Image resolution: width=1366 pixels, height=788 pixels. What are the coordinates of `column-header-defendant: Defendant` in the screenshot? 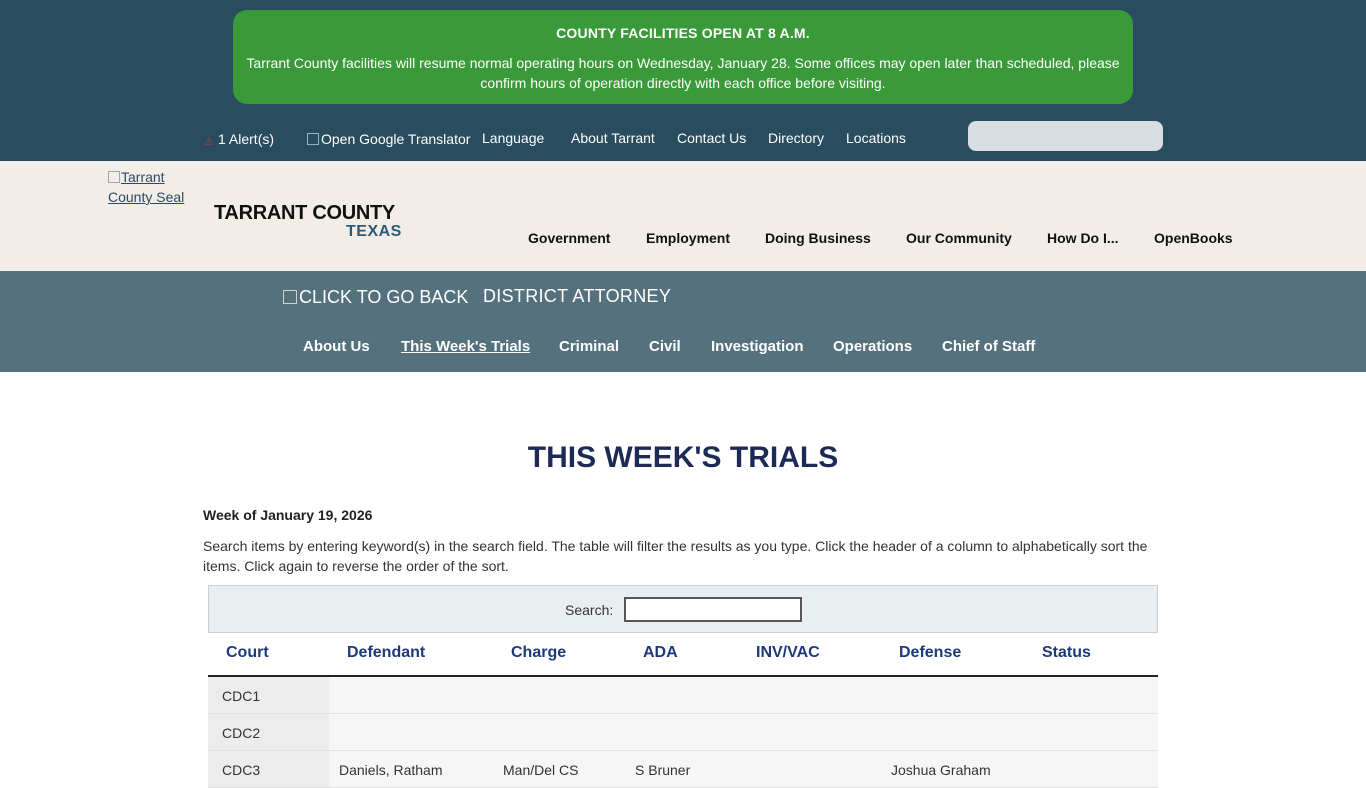 It's located at (386, 653).